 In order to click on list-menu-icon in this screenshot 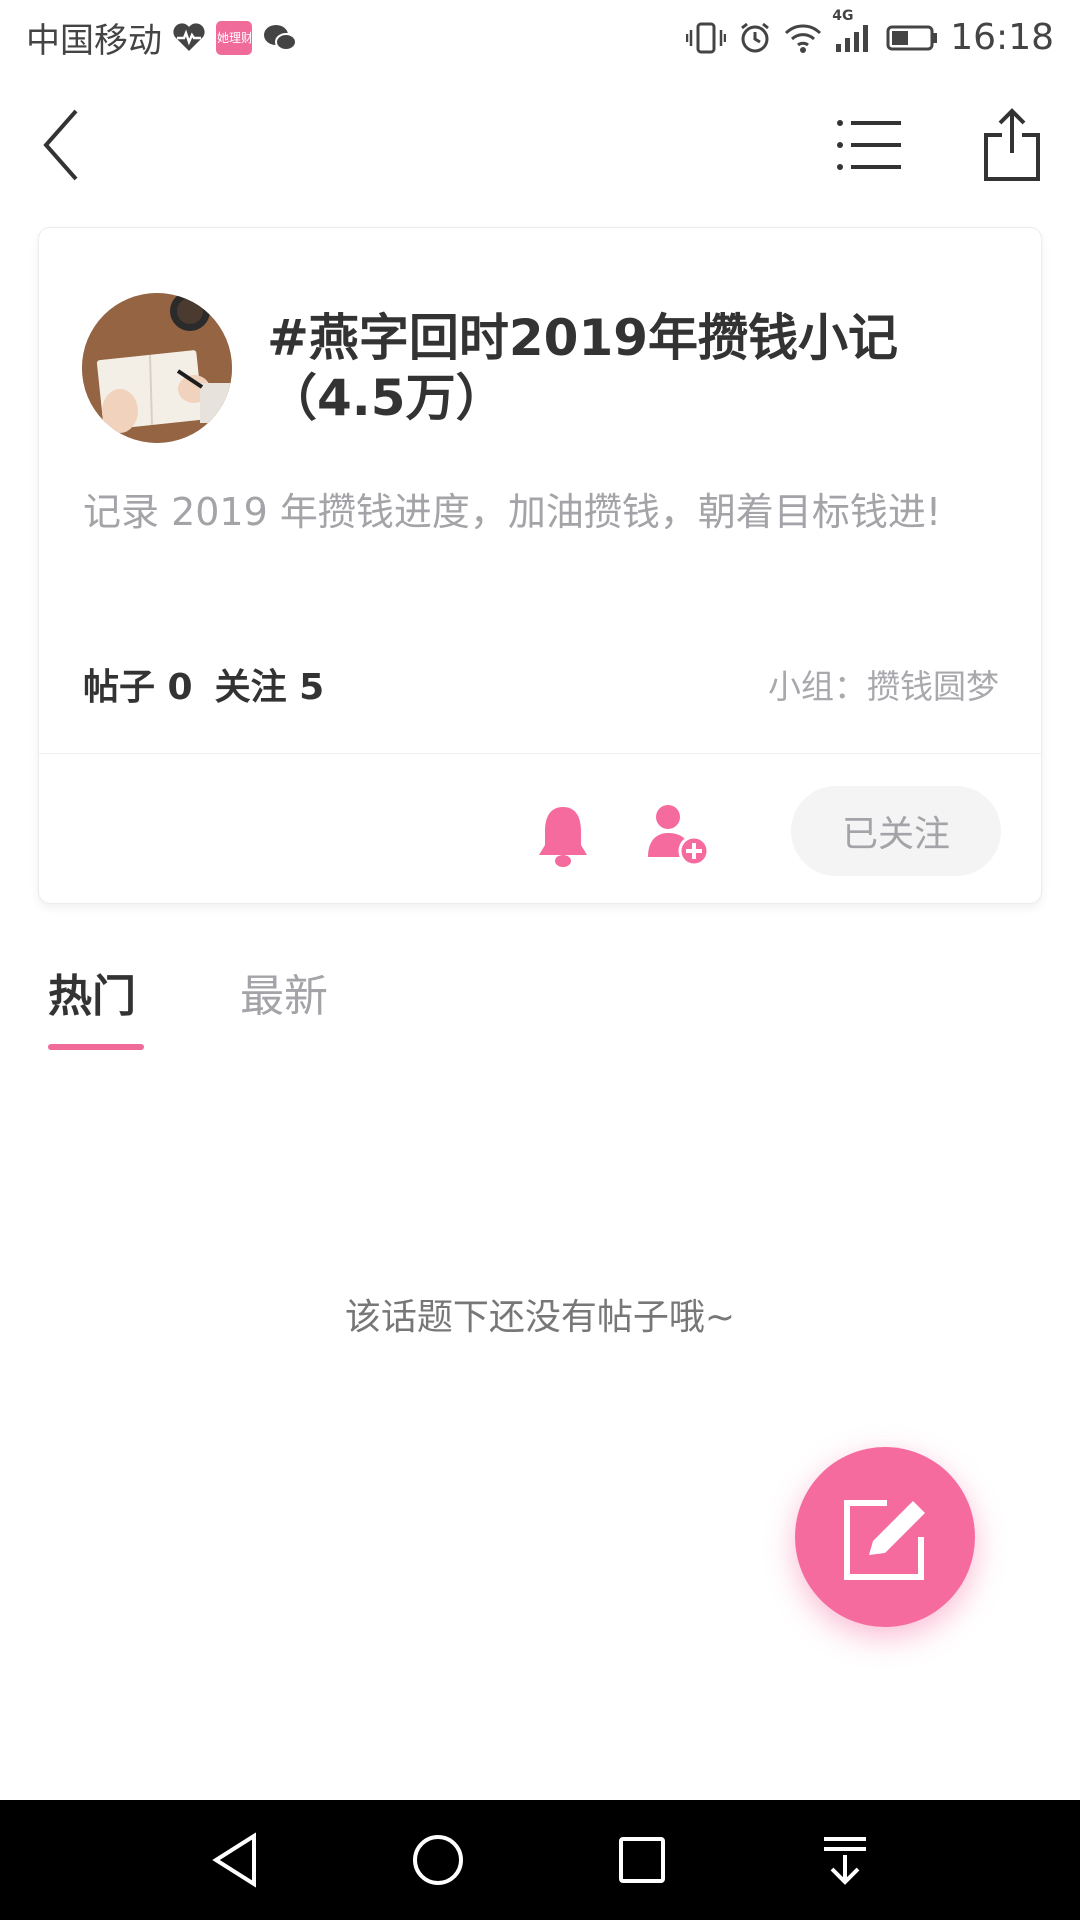, I will do `click(869, 145)`.